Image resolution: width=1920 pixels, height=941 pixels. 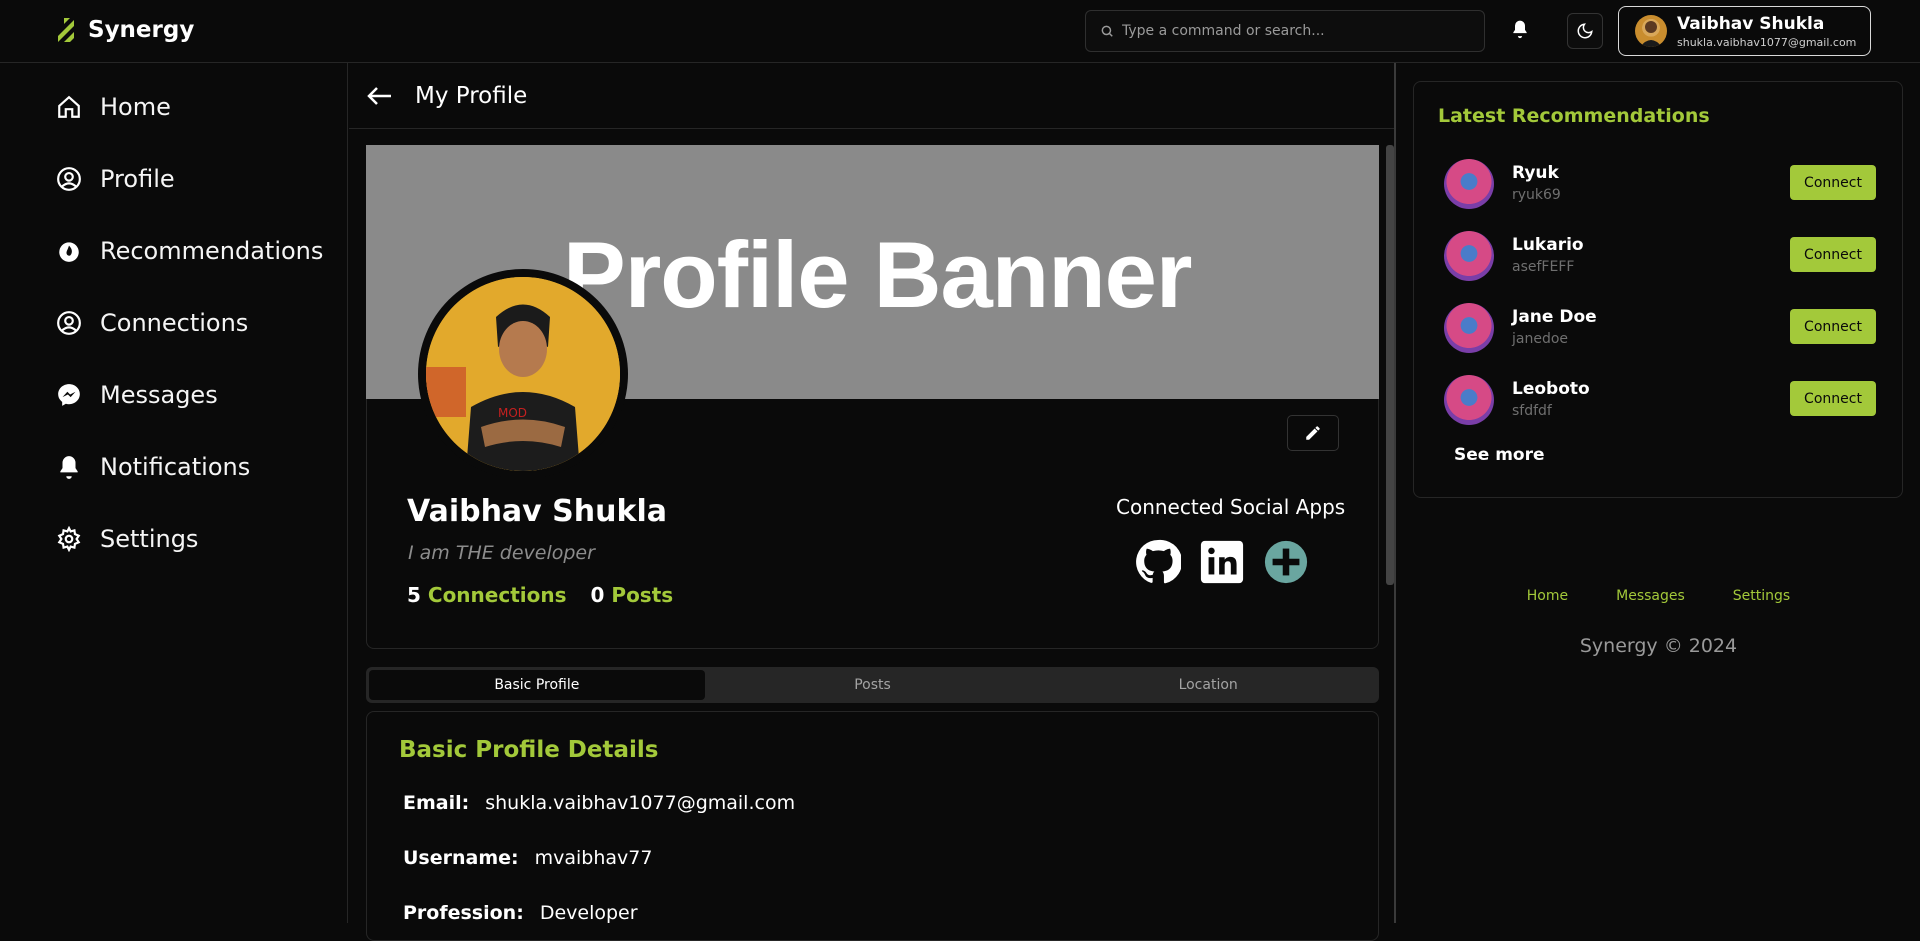 What do you see at coordinates (471, 95) in the screenshot?
I see `page-title: My Profile` at bounding box center [471, 95].